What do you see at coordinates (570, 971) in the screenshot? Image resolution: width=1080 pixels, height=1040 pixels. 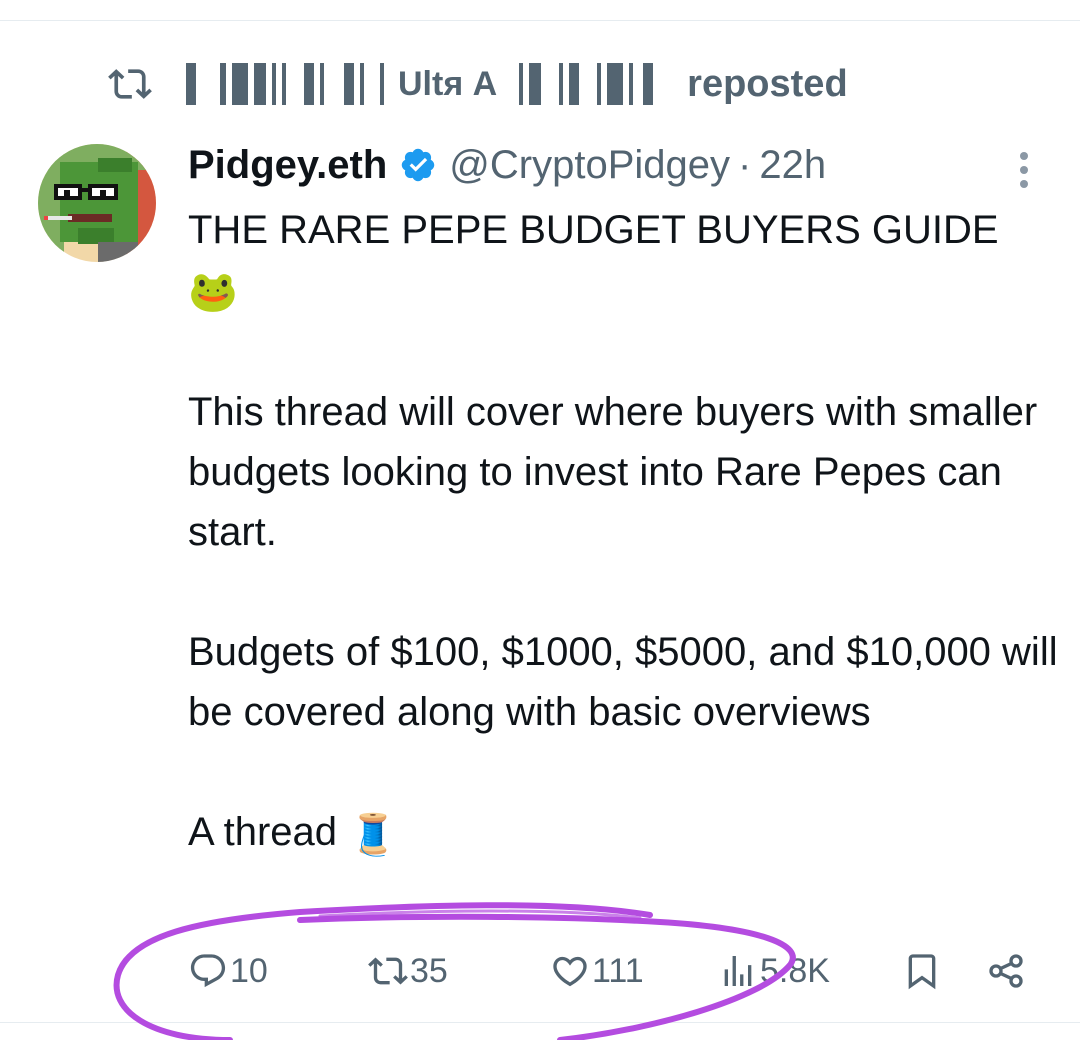 I see `like-icon` at bounding box center [570, 971].